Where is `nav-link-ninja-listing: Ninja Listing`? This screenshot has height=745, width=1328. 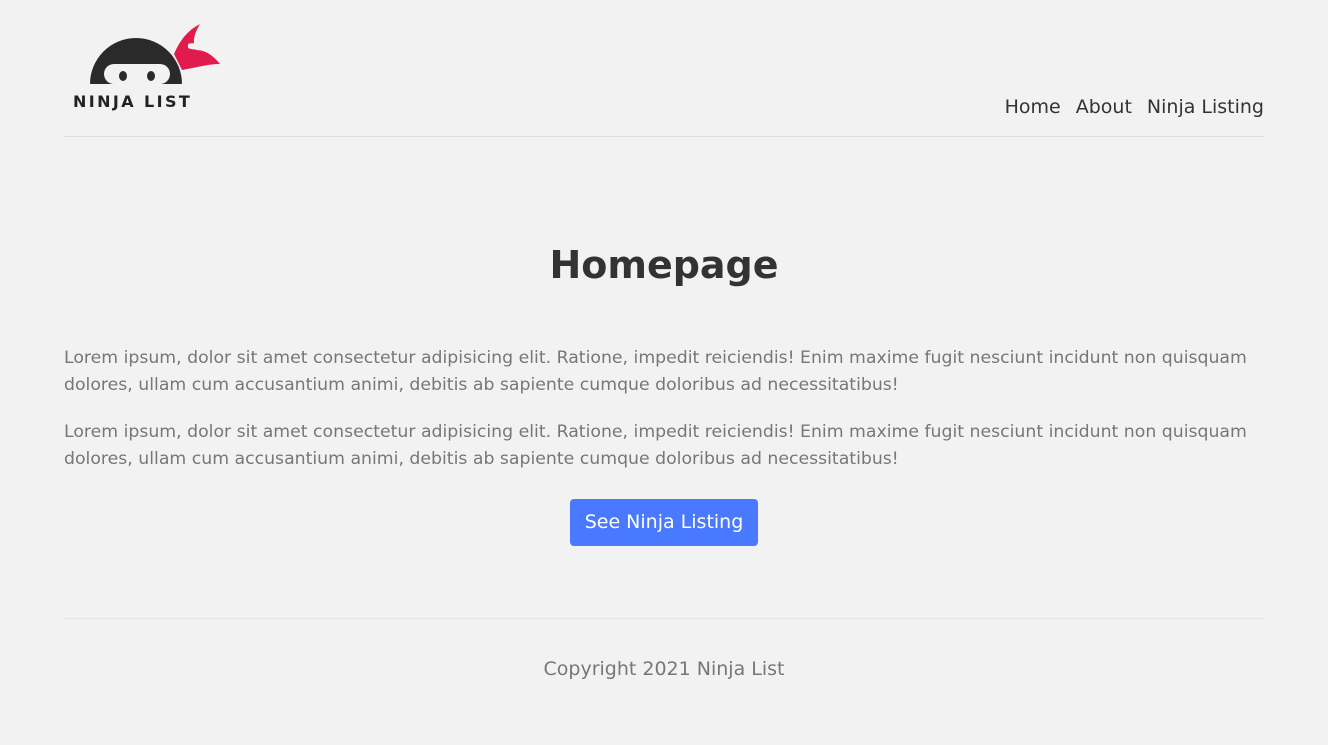
nav-link-ninja-listing: Ninja Listing is located at coordinates (1205, 107).